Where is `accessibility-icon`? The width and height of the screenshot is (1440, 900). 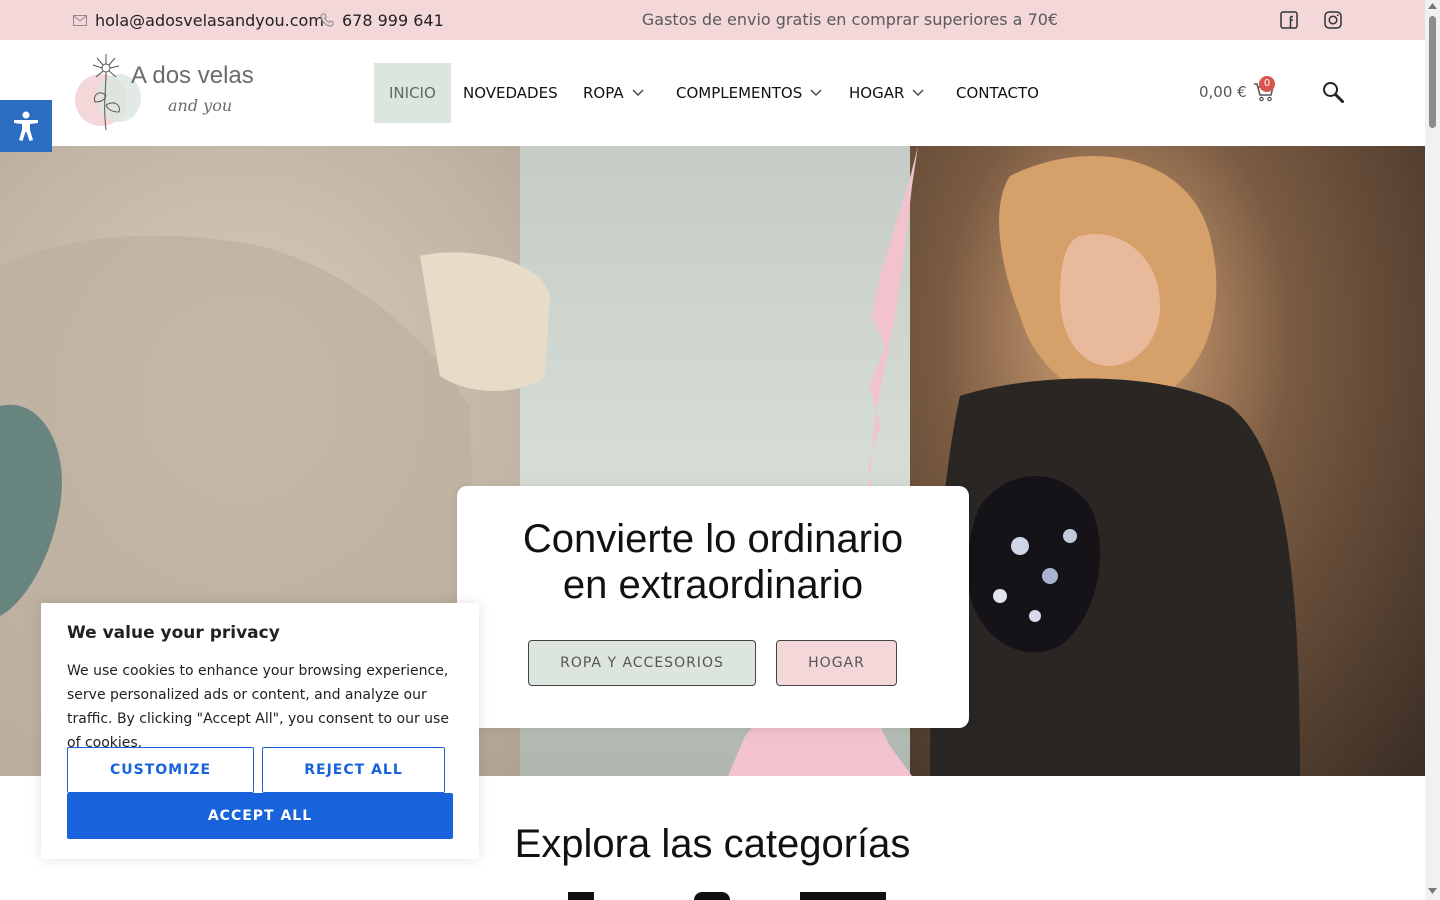
accessibility-icon is located at coordinates (26, 126).